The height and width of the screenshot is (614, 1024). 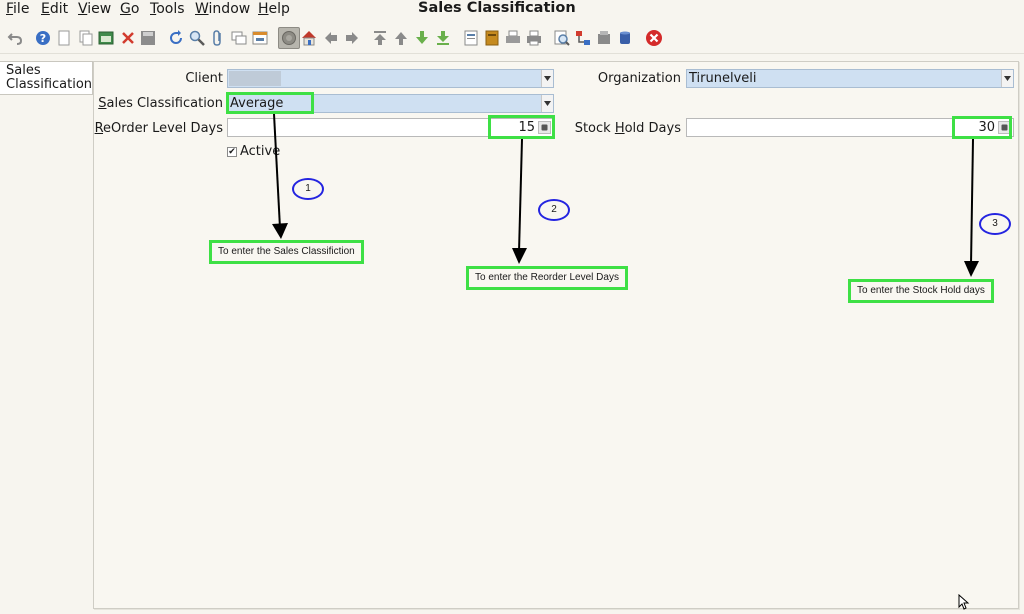 I want to click on menu-go-label: o, so click(x=135, y=9).